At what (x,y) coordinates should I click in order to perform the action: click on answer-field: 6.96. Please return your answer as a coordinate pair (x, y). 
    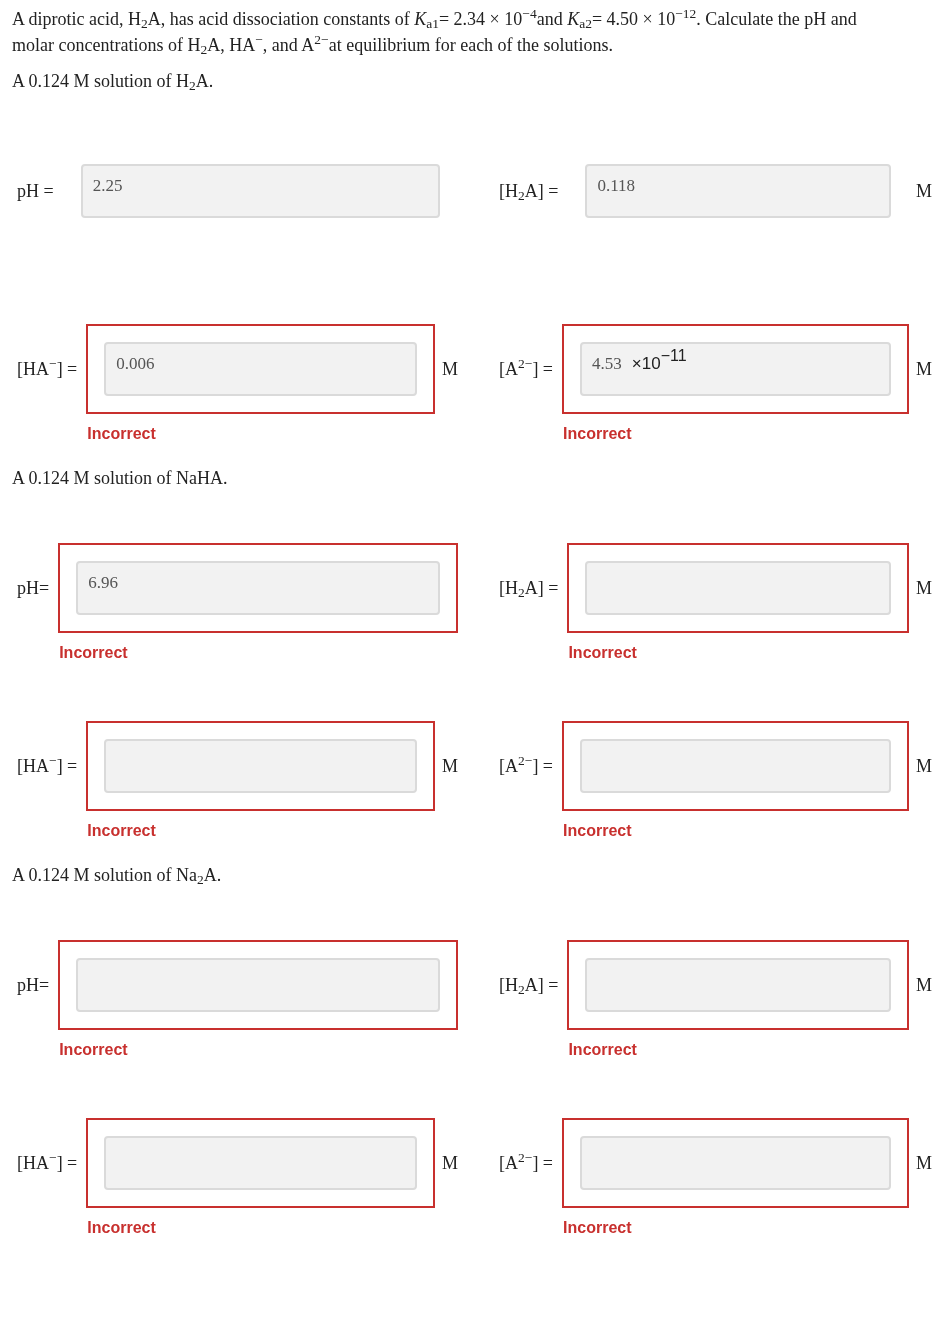
    Looking at the image, I should click on (258, 588).